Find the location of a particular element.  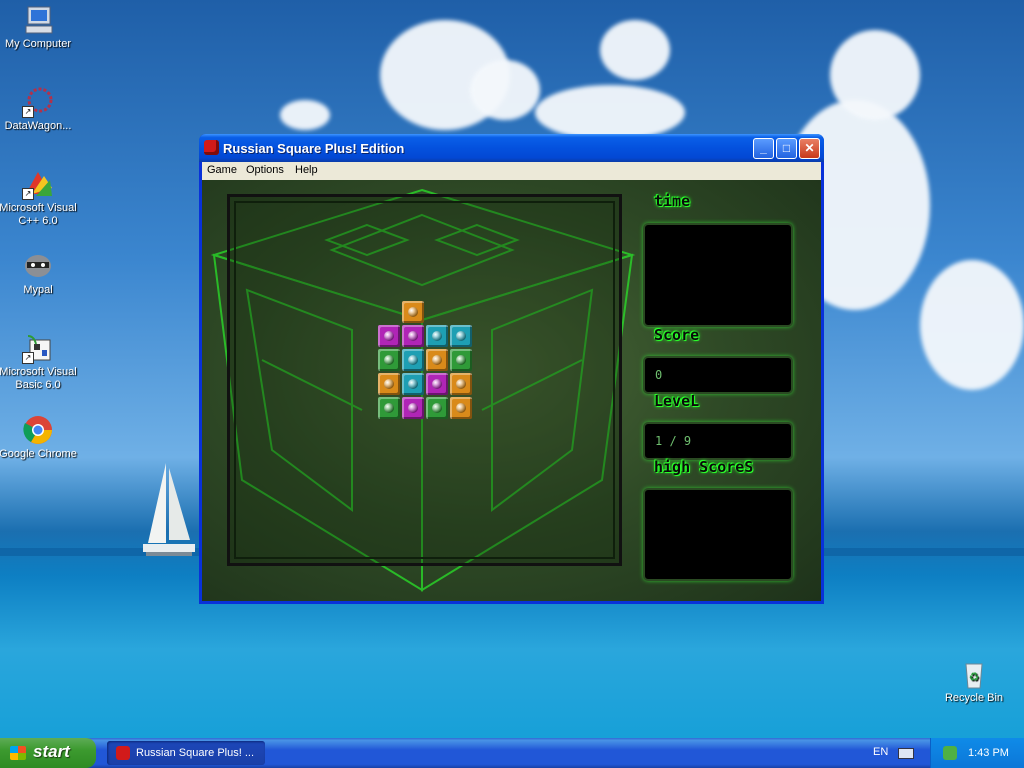

minimize-button: _ is located at coordinates (763, 148).